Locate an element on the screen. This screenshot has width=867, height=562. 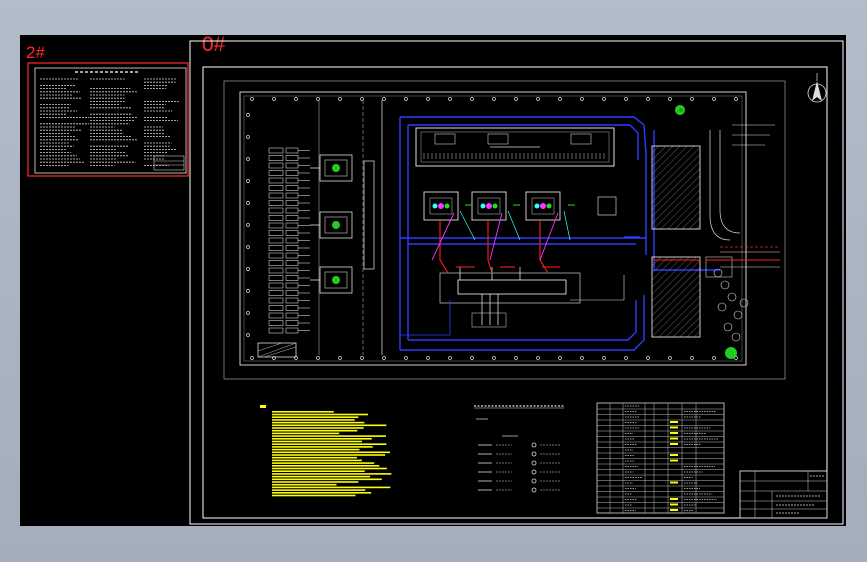
north-arrow-icon is located at coordinates (817, 88).